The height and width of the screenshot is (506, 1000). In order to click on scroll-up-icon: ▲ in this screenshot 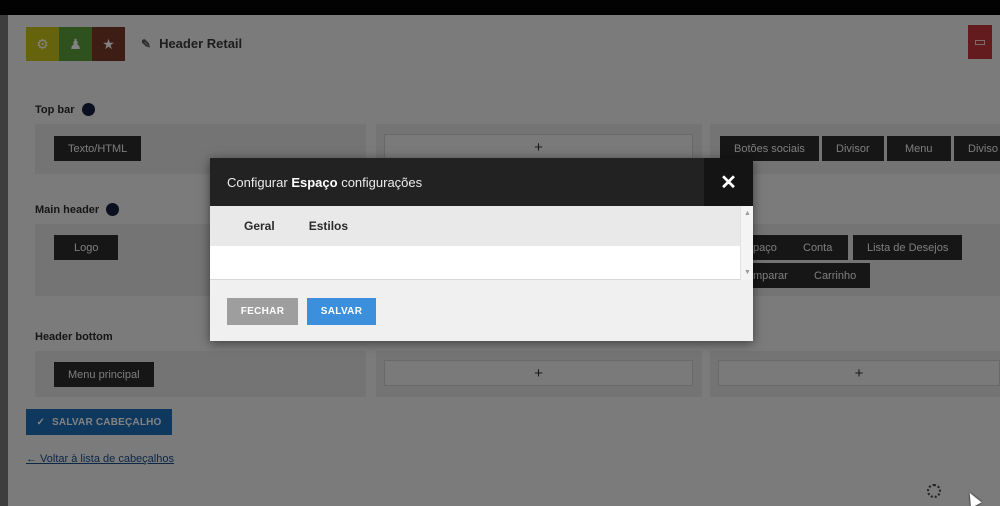, I will do `click(747, 213)`.